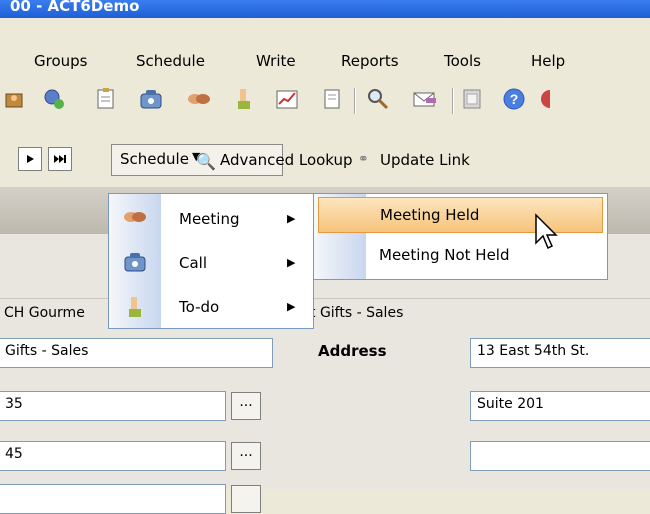  What do you see at coordinates (106, 99) in the screenshot?
I see `notes-icon` at bounding box center [106, 99].